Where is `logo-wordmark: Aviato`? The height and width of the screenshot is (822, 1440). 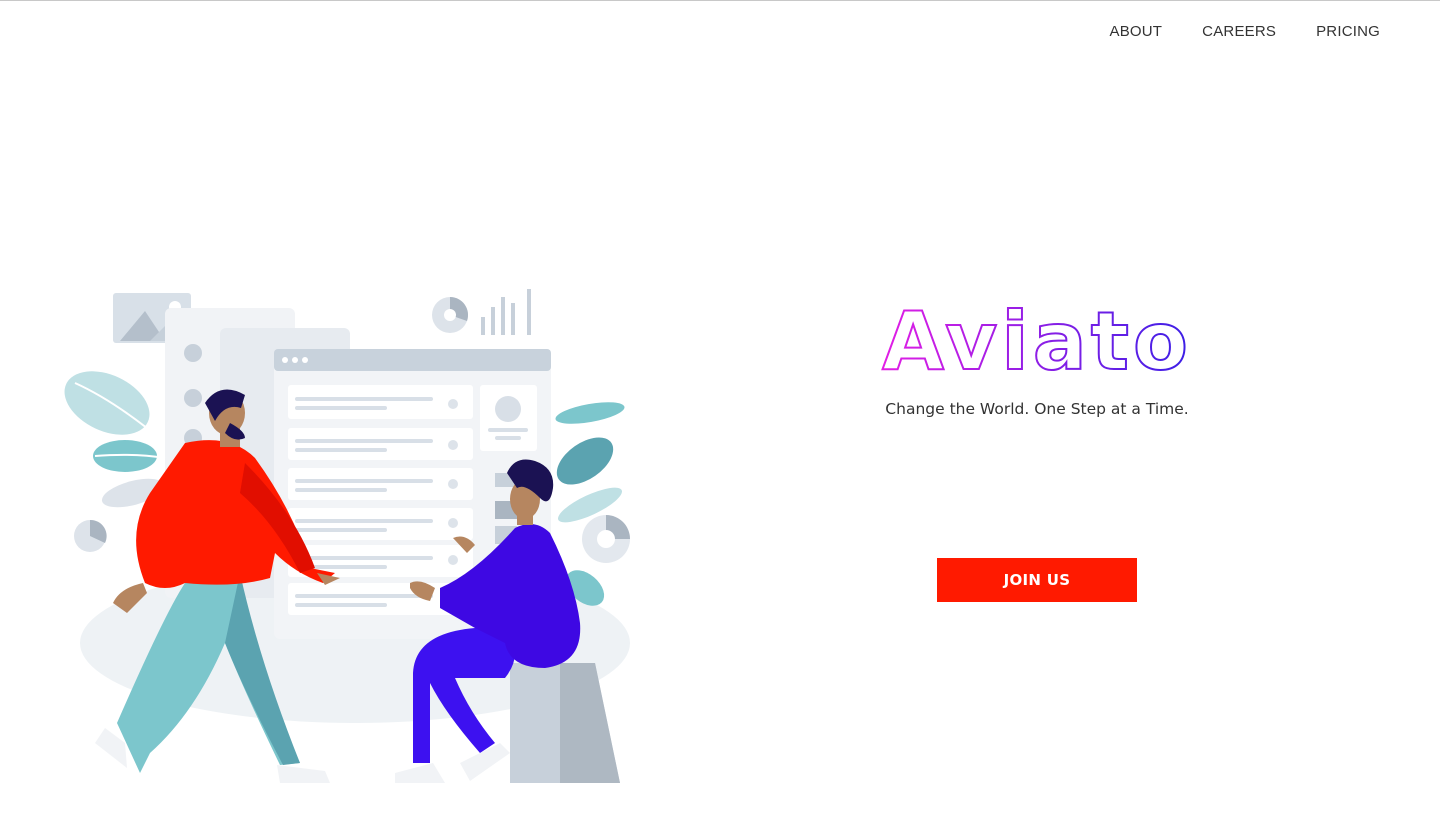
logo-wordmark: Aviato is located at coordinates (1037, 341).